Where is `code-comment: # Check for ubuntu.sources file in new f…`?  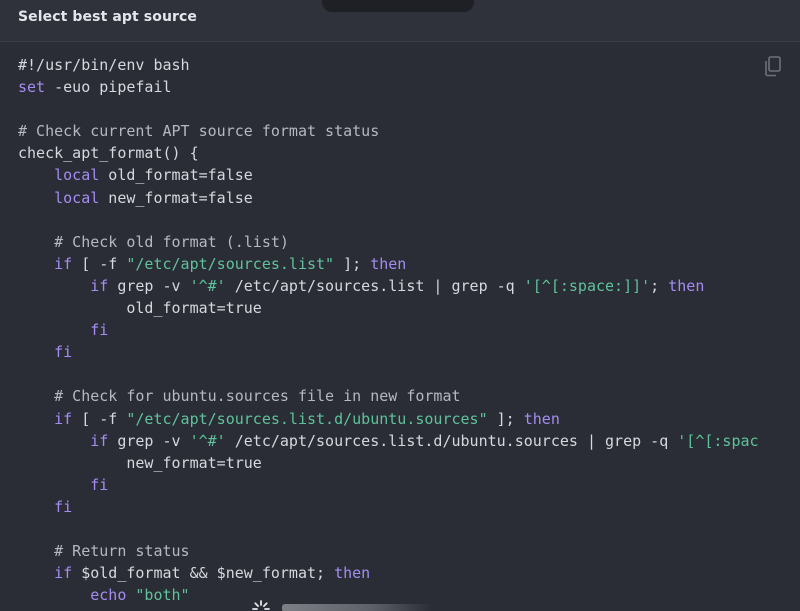
code-comment: # Check for ubuntu.sources file in new f… is located at coordinates (239, 396).